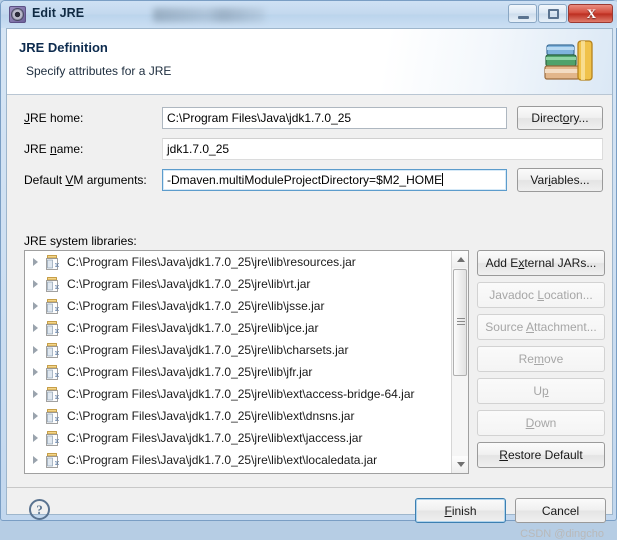 The width and height of the screenshot is (617, 540). I want to click on finish-button: Finish, so click(460, 510).